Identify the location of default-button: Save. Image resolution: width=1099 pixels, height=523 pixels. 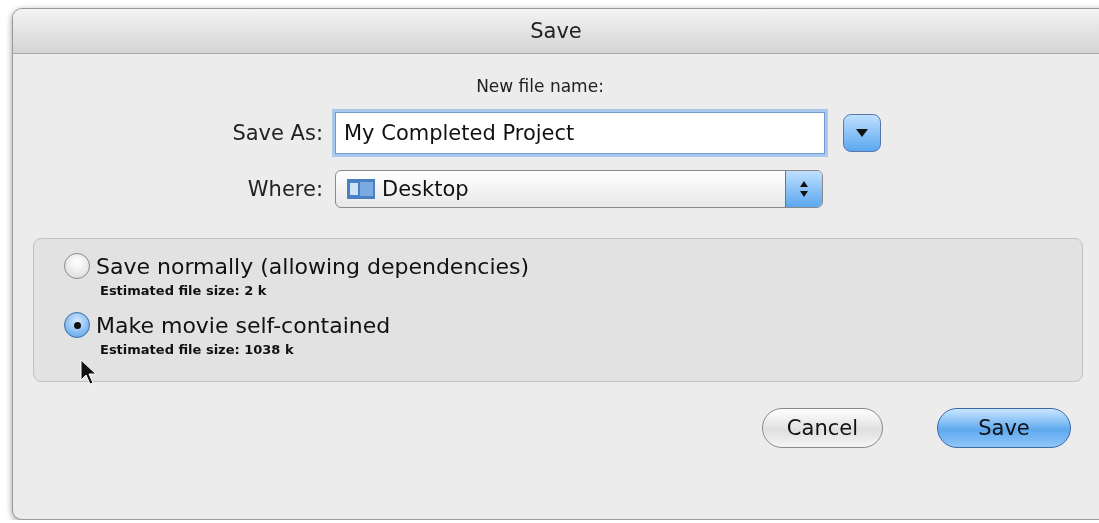
(1004, 428).